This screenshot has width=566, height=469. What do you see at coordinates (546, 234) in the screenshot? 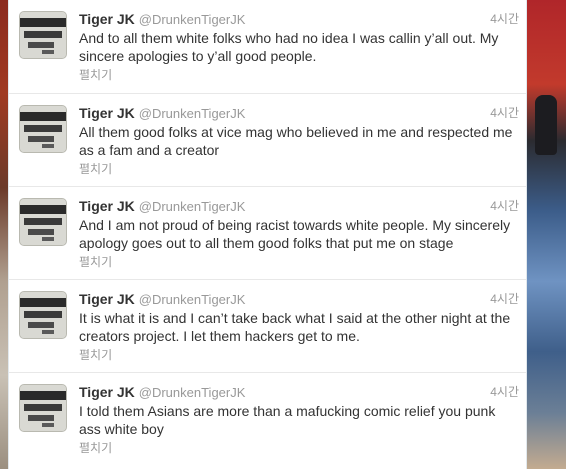
I see `background-photo-right` at bounding box center [546, 234].